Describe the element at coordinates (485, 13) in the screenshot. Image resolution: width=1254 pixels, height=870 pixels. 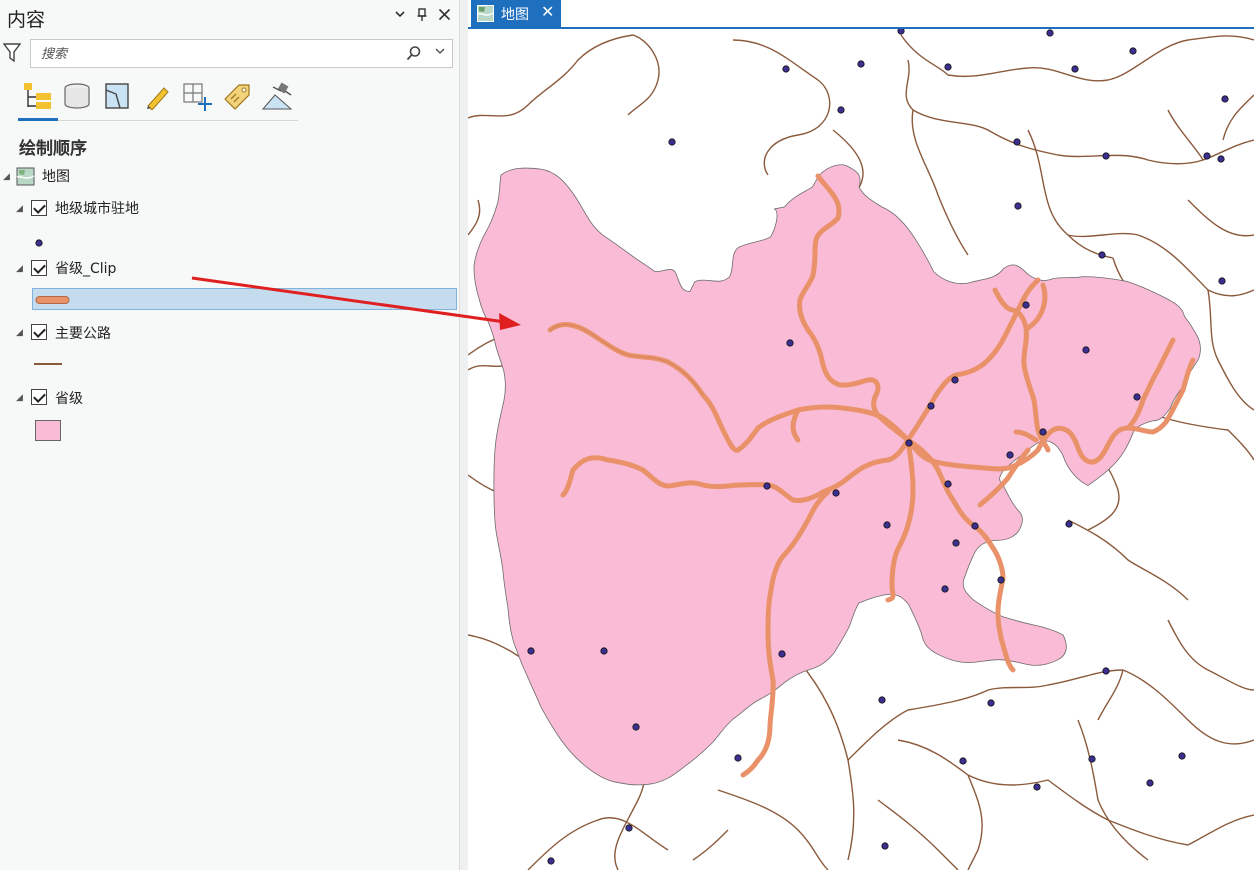
I see `map-tab-icon` at that location.